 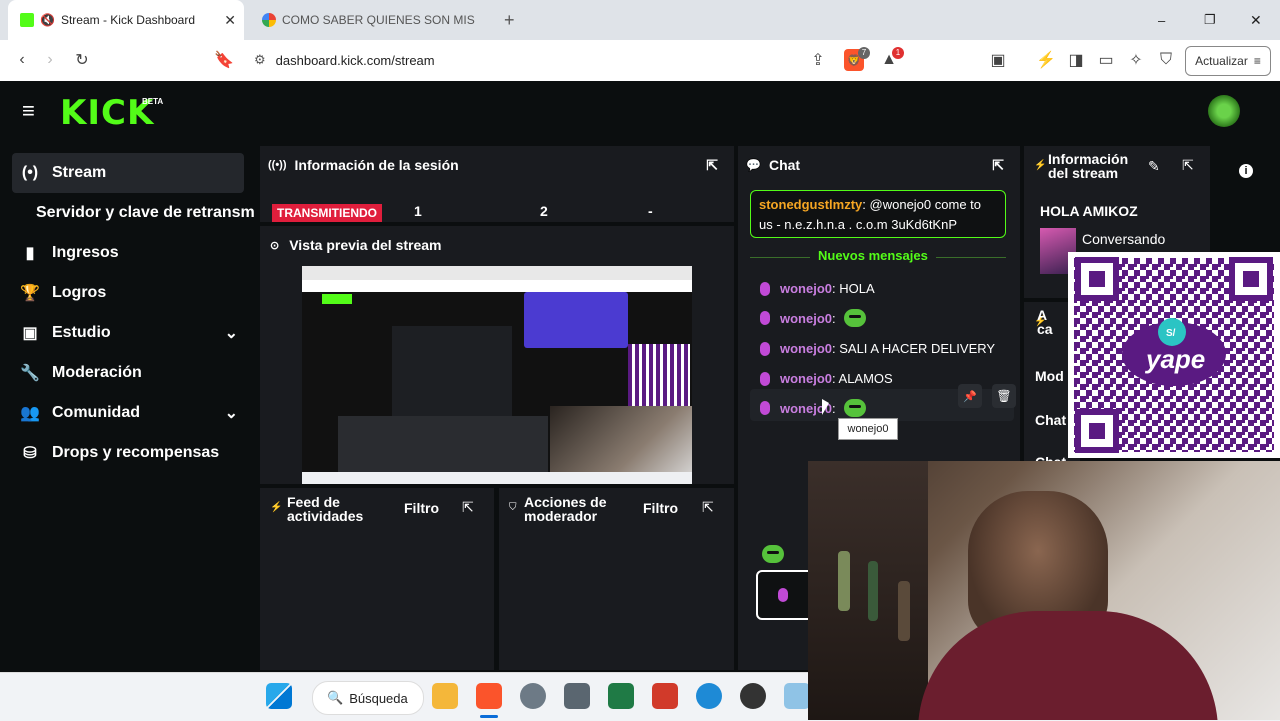 I want to click on new-tab-button: +, so click(x=514, y=20).